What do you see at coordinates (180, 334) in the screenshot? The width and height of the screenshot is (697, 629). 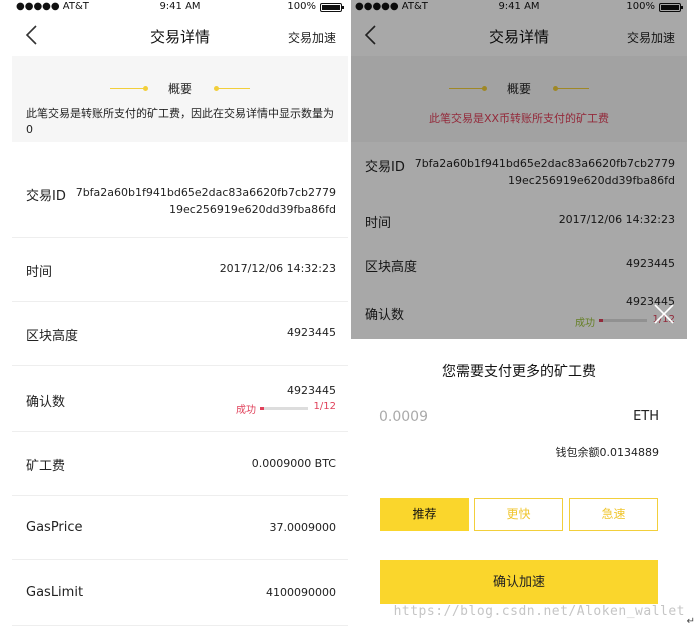 I see `row-block-height: 区块高度 4923445` at bounding box center [180, 334].